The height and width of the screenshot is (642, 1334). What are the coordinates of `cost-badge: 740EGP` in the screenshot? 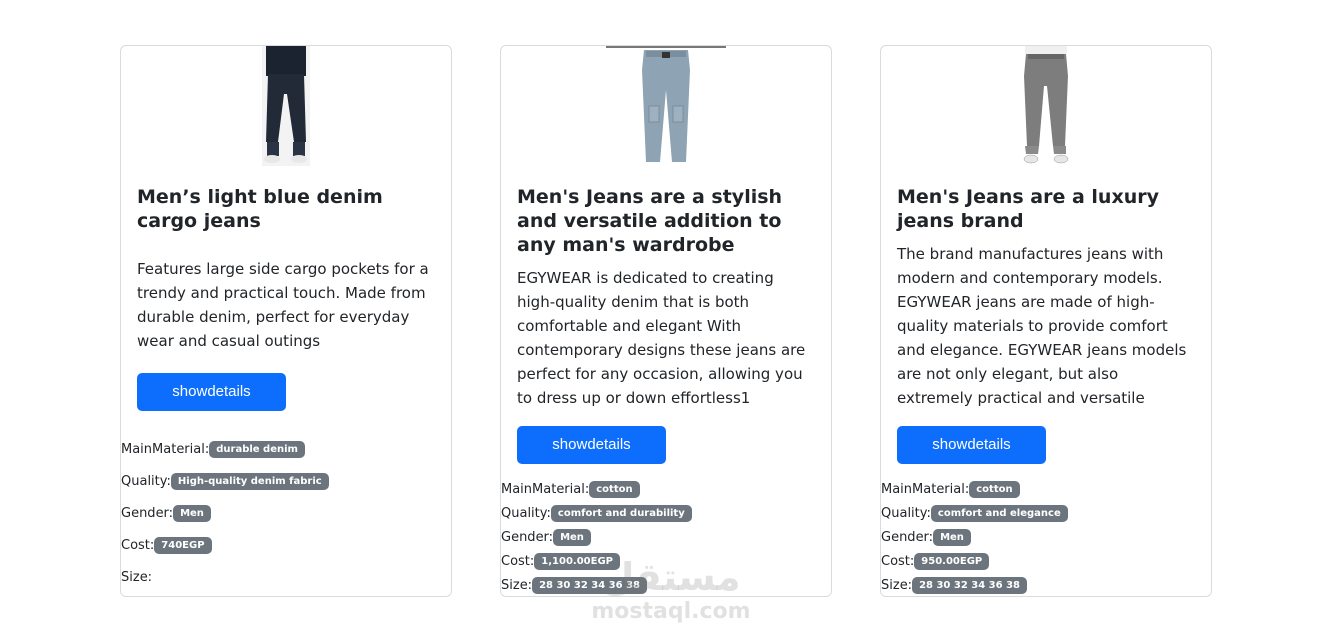 It's located at (183, 545).